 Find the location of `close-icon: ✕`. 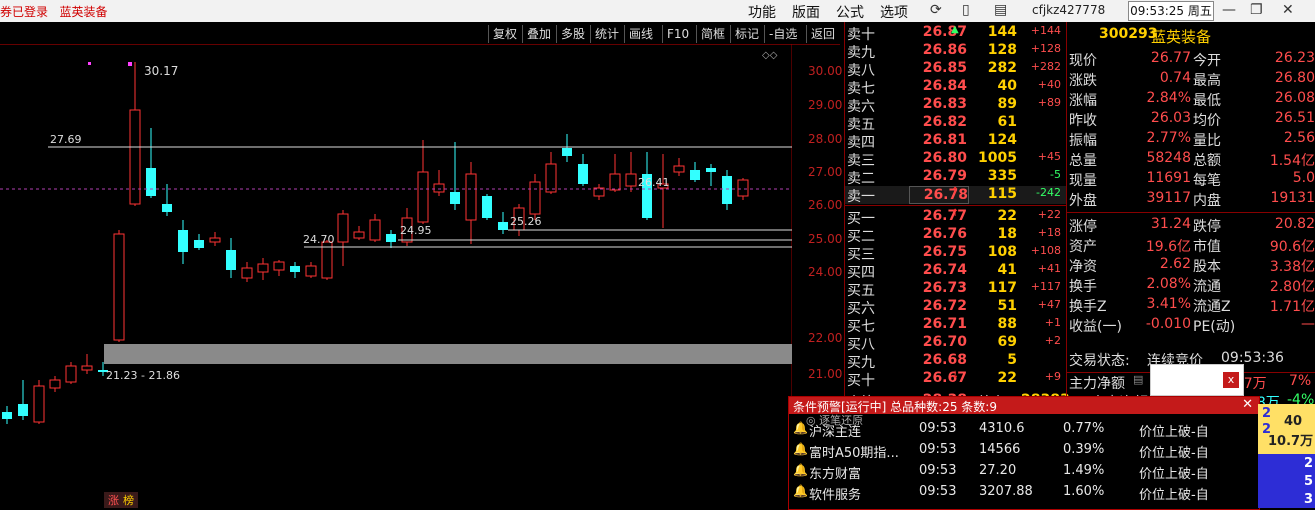

close-icon: ✕ is located at coordinates (1288, 10).